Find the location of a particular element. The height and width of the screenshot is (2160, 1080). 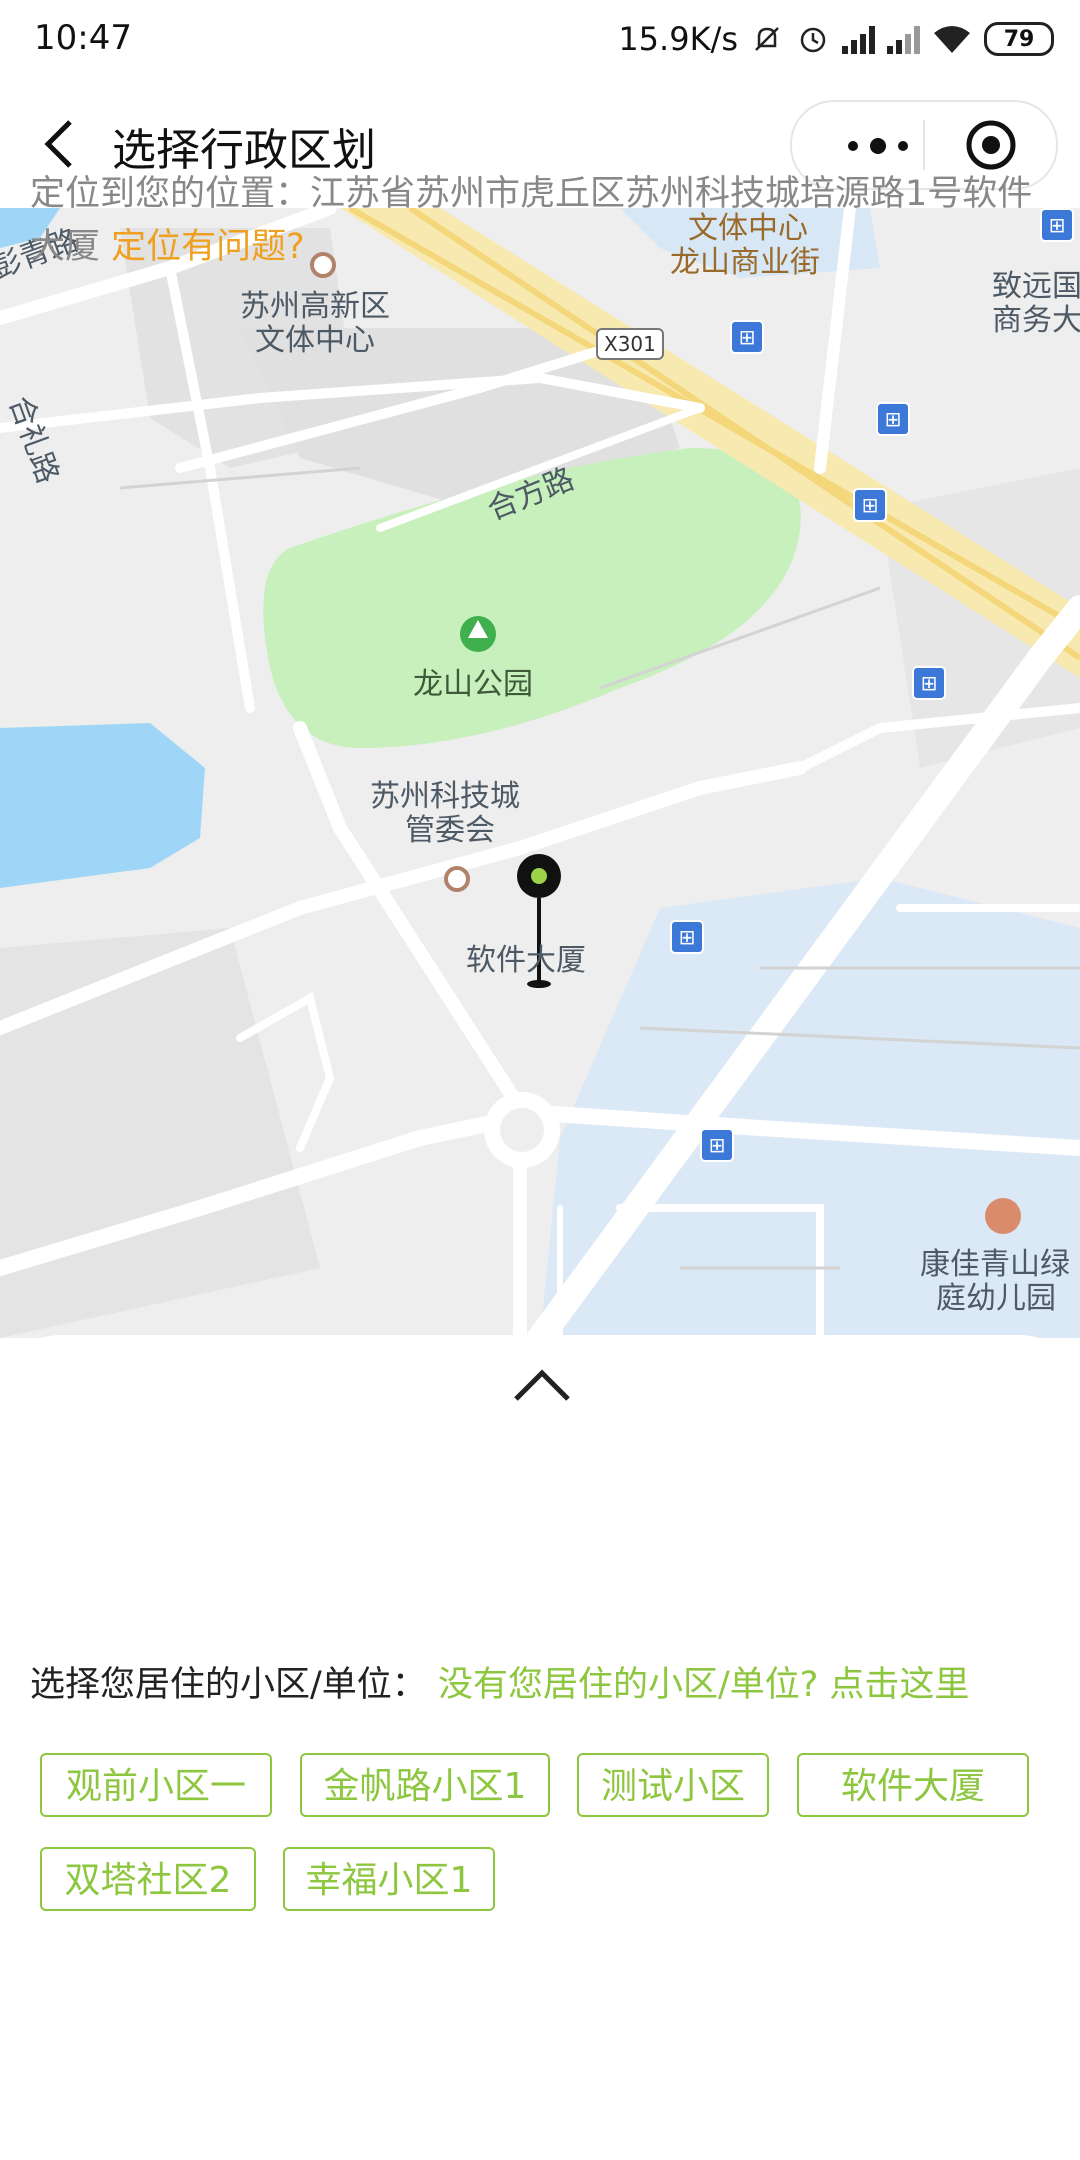

no-community-link: 没有您居住的小区/单位? 点击这里 is located at coordinates (704, 1685).